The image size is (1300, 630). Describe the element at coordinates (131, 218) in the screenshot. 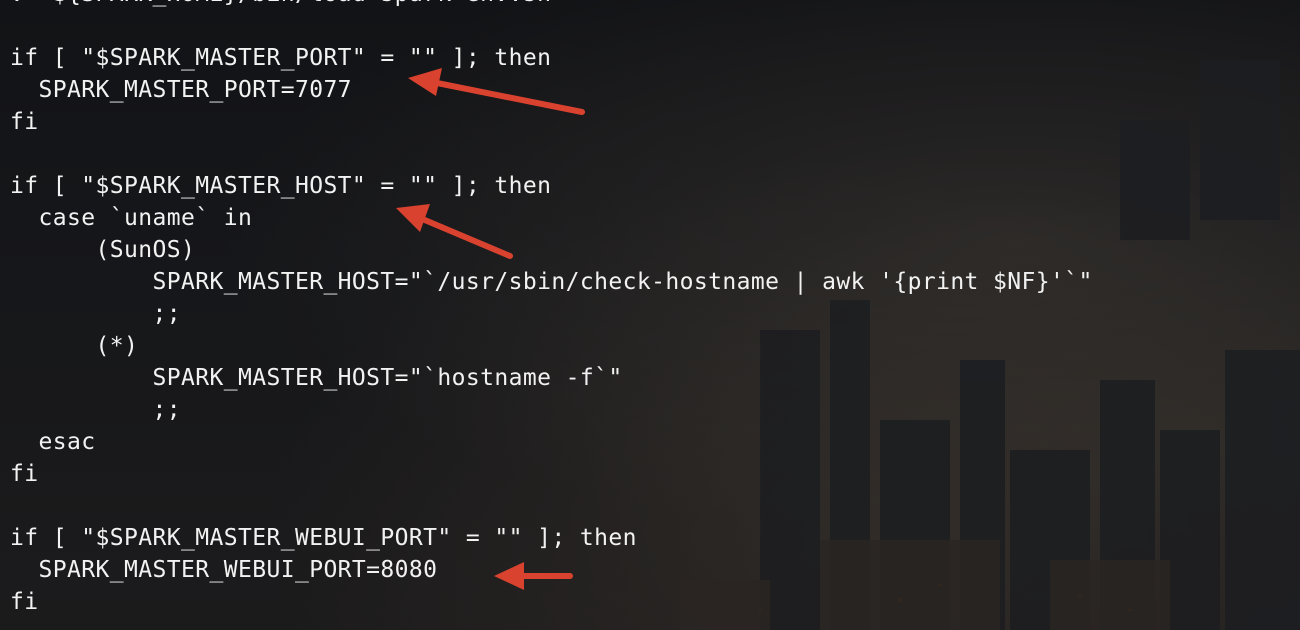

I see `code-line: case `uname` in` at that location.